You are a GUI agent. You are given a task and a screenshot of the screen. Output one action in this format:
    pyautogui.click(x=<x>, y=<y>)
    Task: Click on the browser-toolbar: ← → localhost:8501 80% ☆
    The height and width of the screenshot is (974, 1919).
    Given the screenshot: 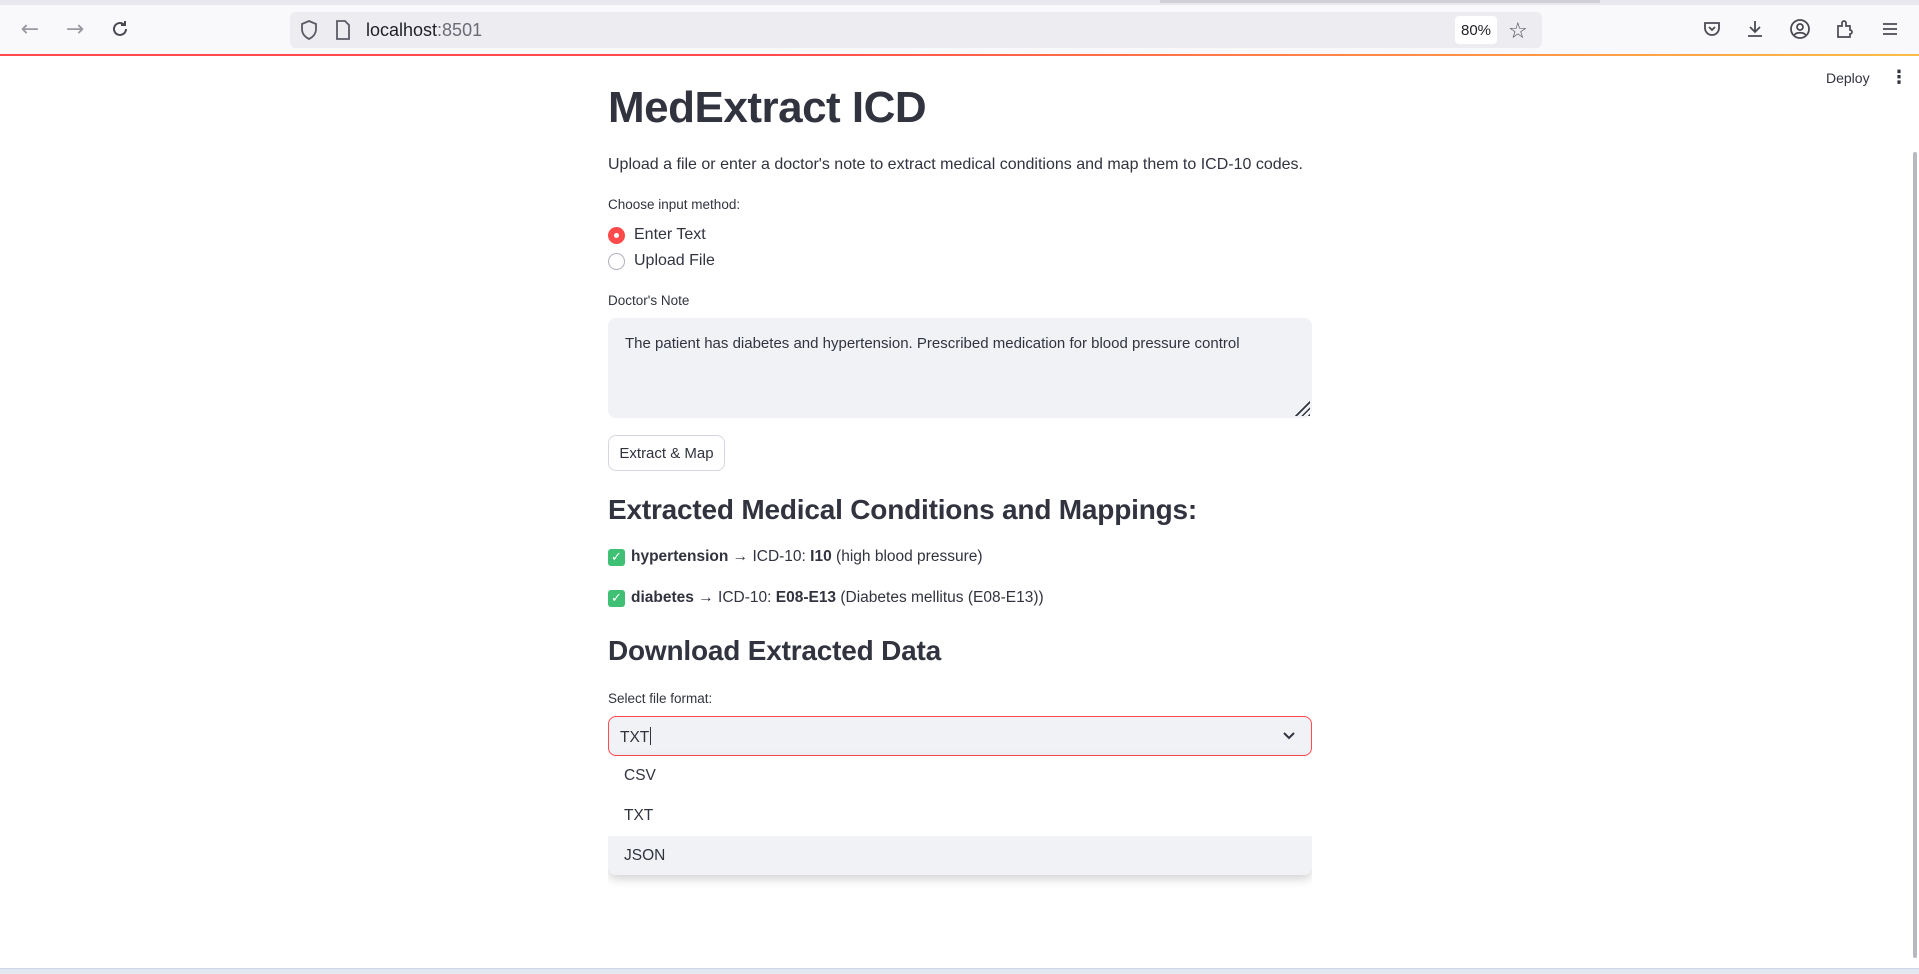 What is the action you would take?
    pyautogui.click(x=959, y=27)
    